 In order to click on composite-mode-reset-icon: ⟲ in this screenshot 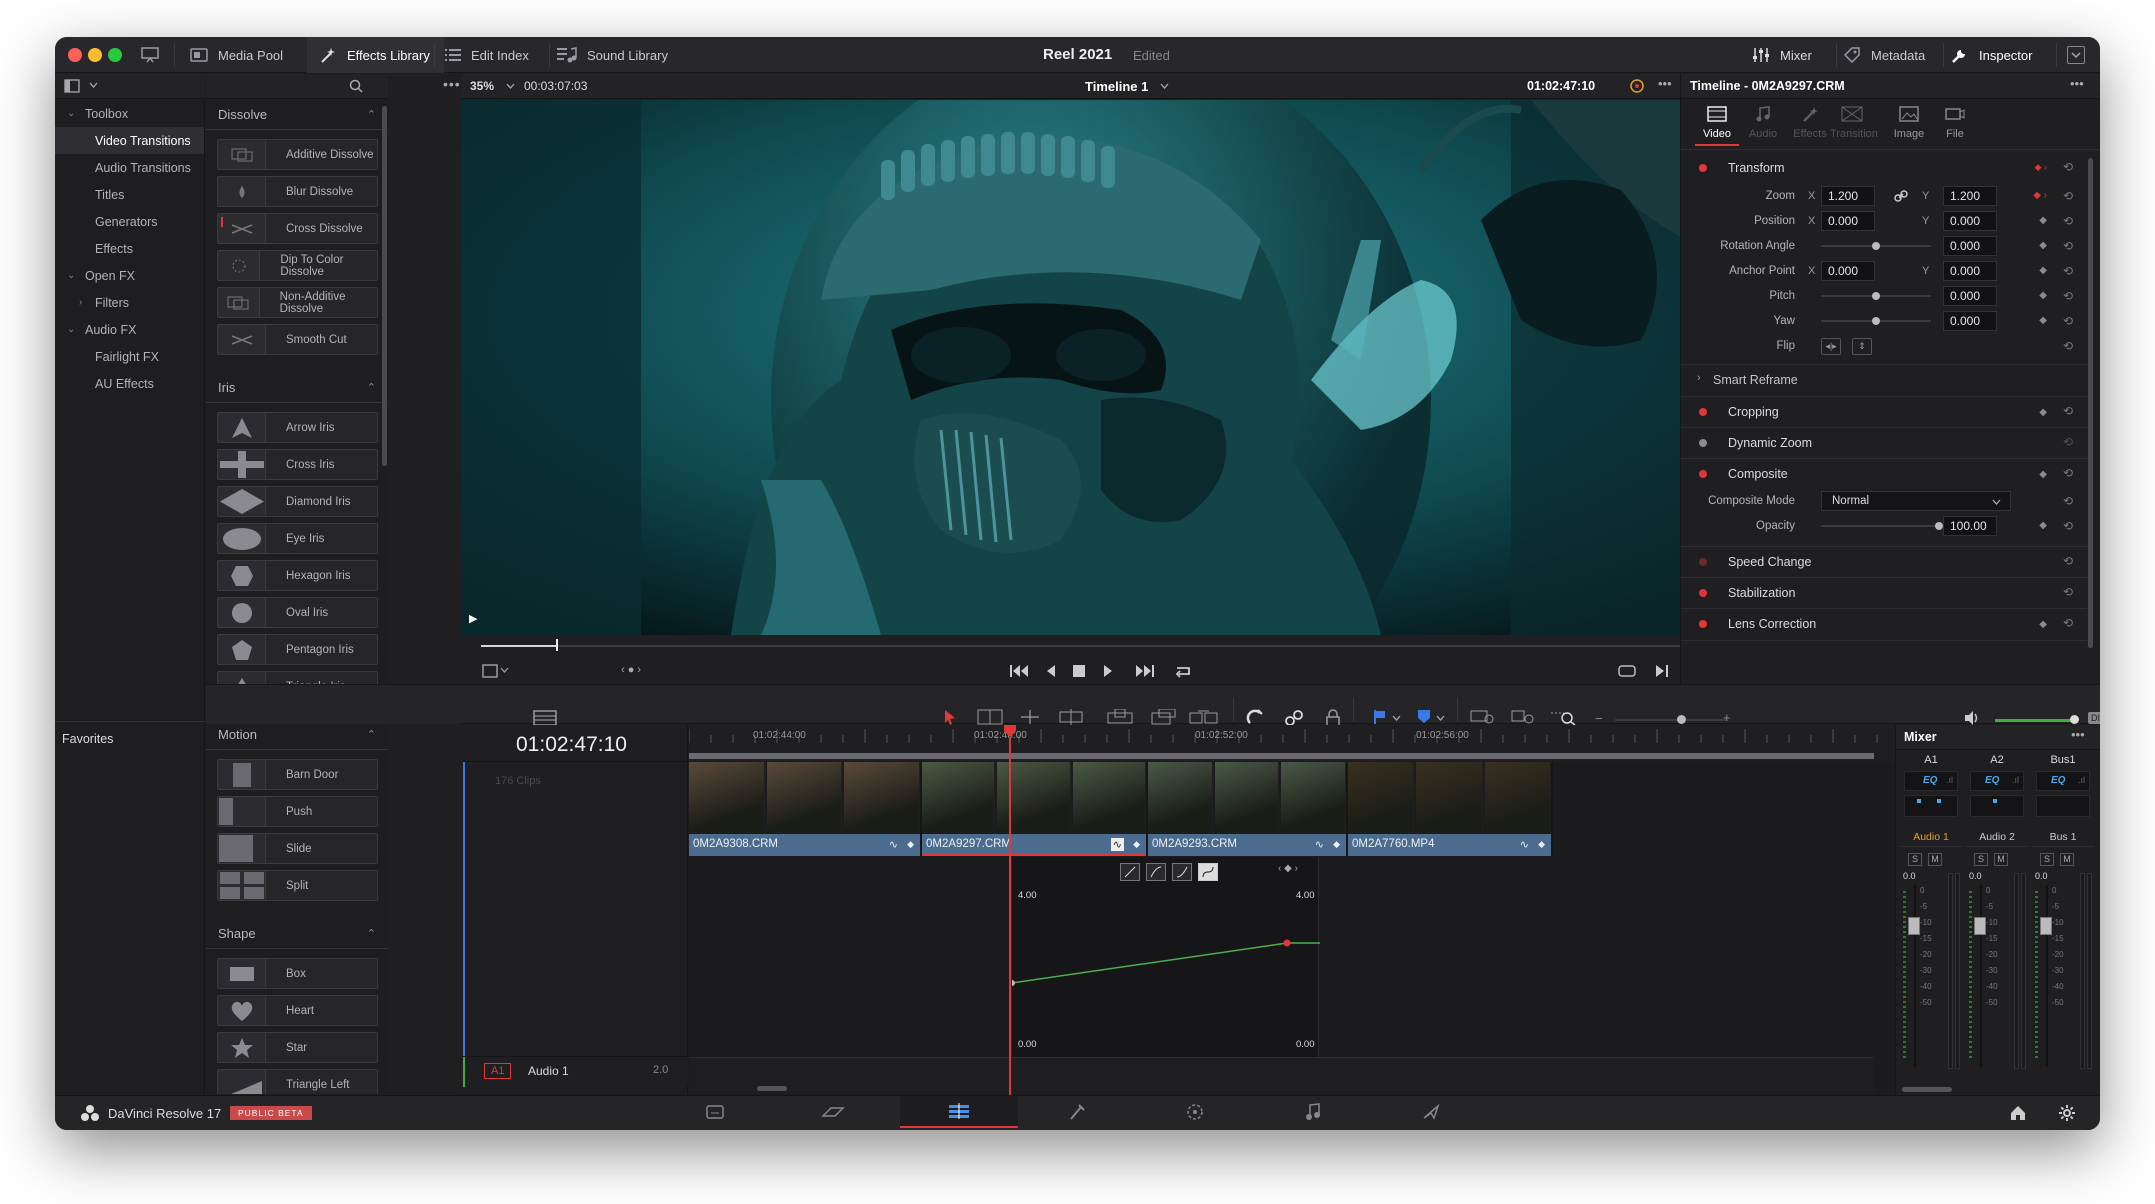, I will do `click(2068, 501)`.